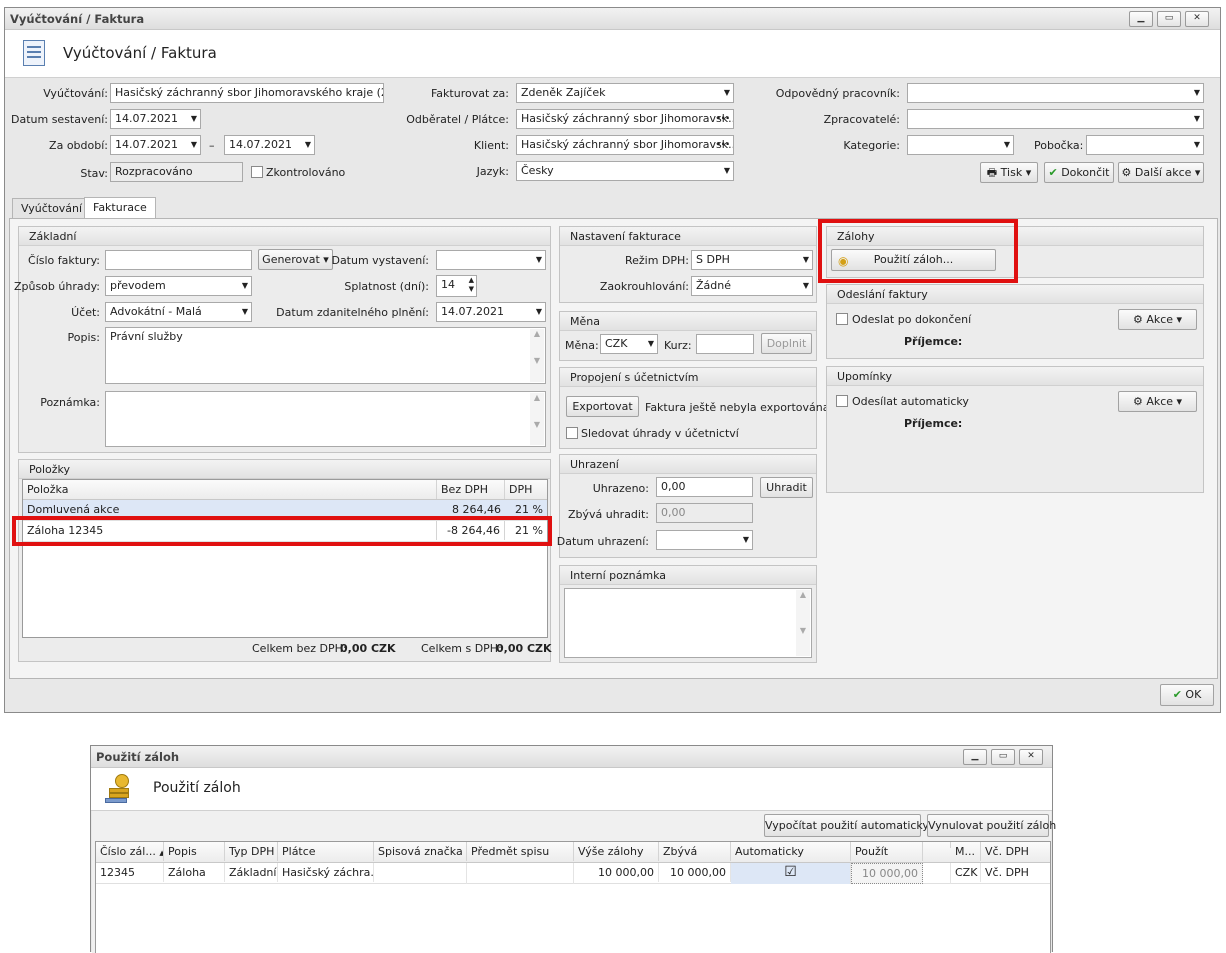 Image resolution: width=1226 pixels, height=953 pixels. Describe the element at coordinates (572, 433) in the screenshot. I see `sledovat-checkbox` at that location.